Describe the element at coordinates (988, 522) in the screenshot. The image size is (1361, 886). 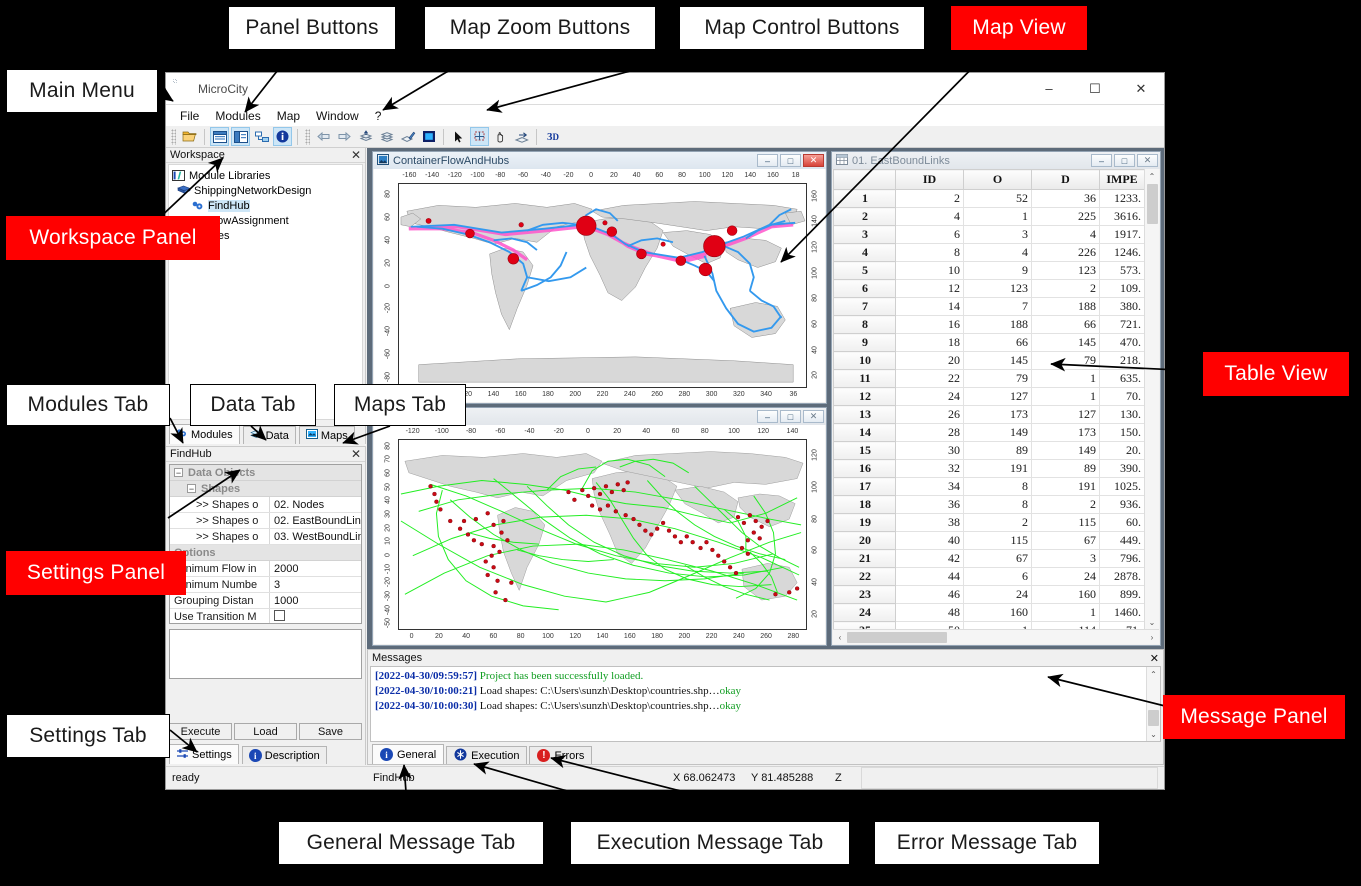
I see `table-row: 19 38 2 115 60.` at that location.